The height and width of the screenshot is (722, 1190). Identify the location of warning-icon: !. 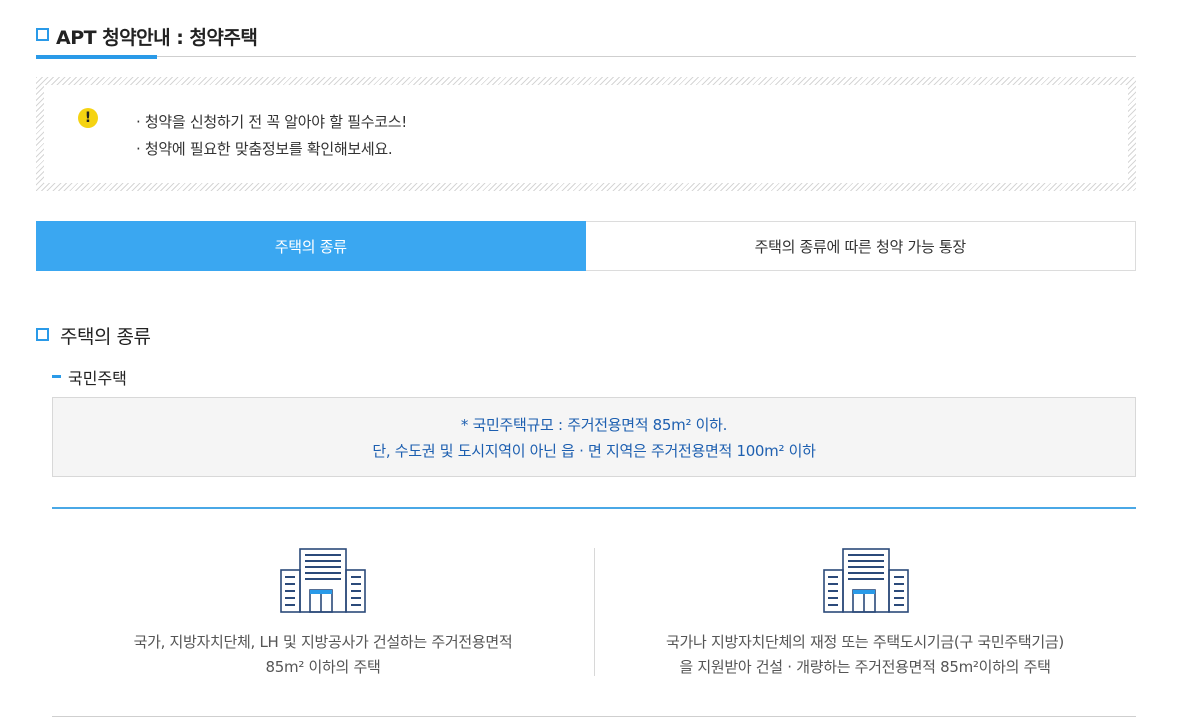
(88, 118).